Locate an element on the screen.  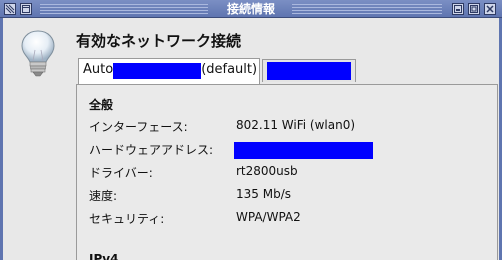
window-frame-left is located at coordinates (1, 139).